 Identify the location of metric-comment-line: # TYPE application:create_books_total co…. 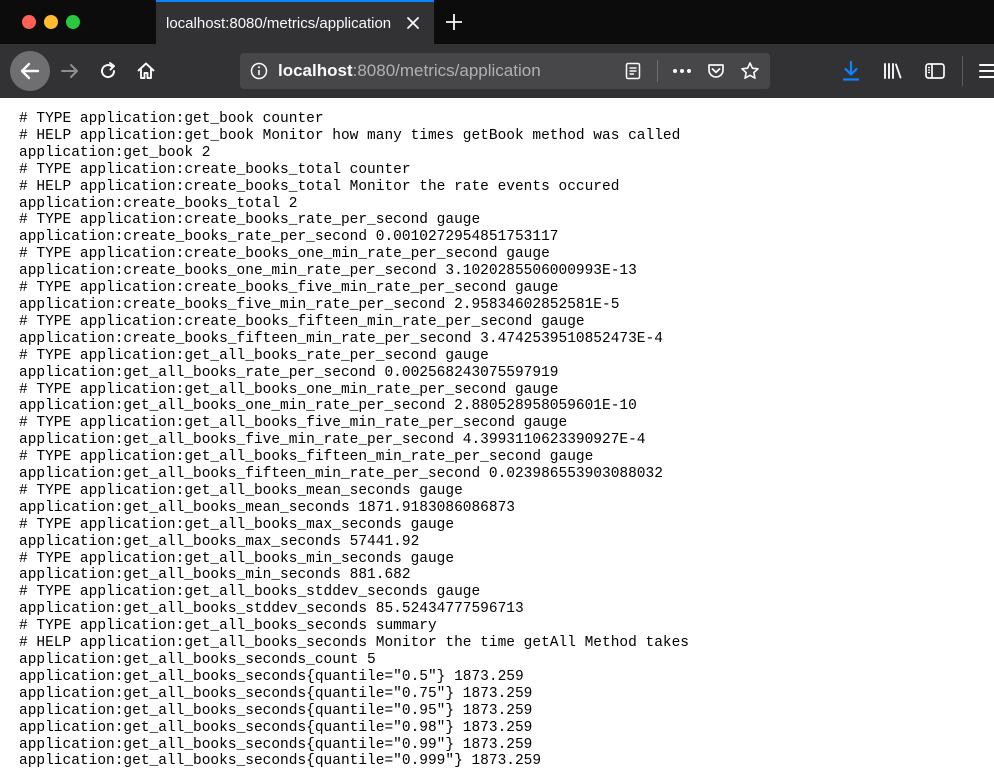
(215, 169).